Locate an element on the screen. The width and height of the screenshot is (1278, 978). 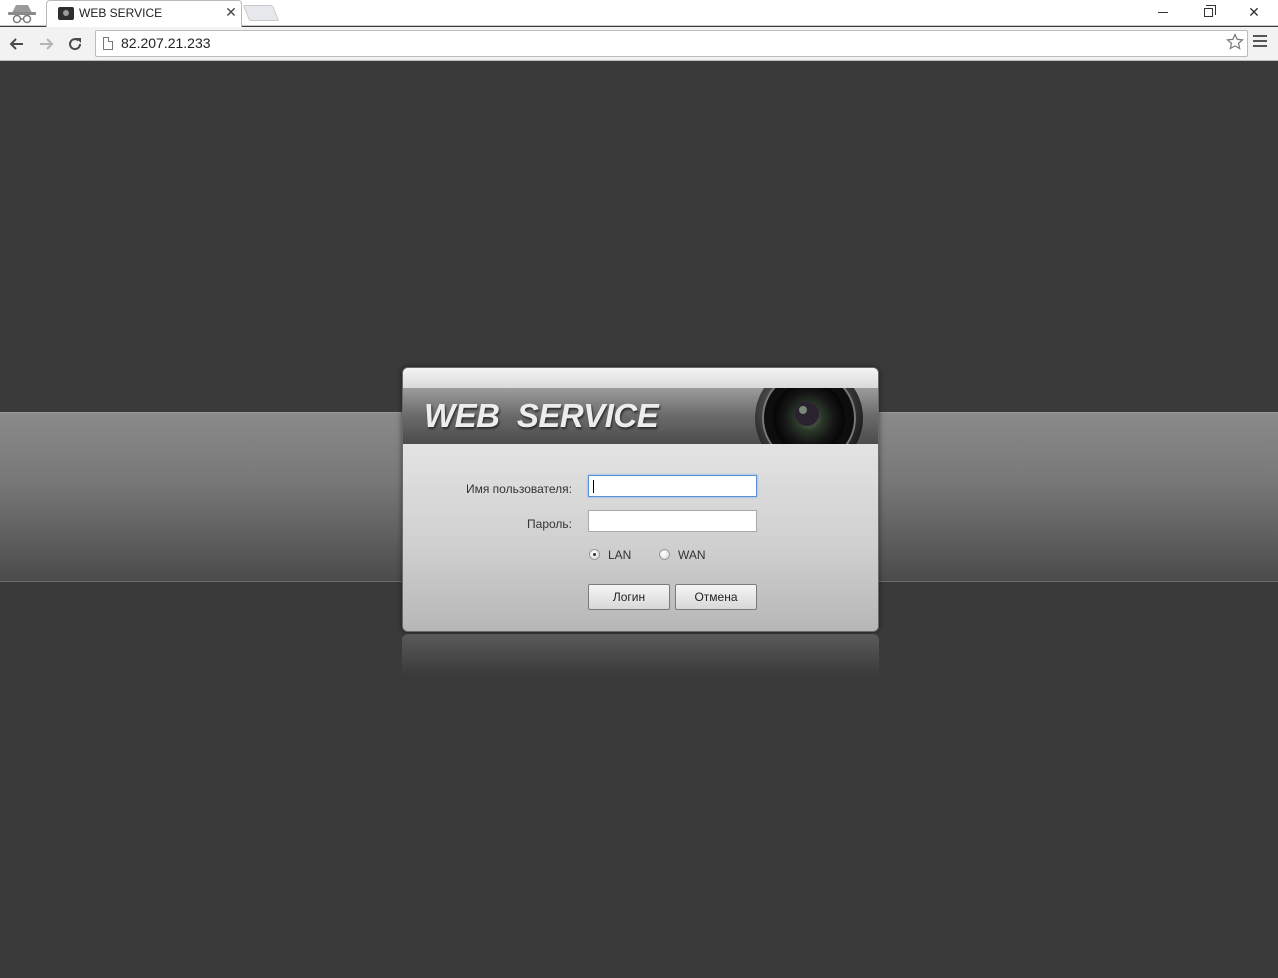
wan-radio-label: WAN is located at coordinates (692, 555).